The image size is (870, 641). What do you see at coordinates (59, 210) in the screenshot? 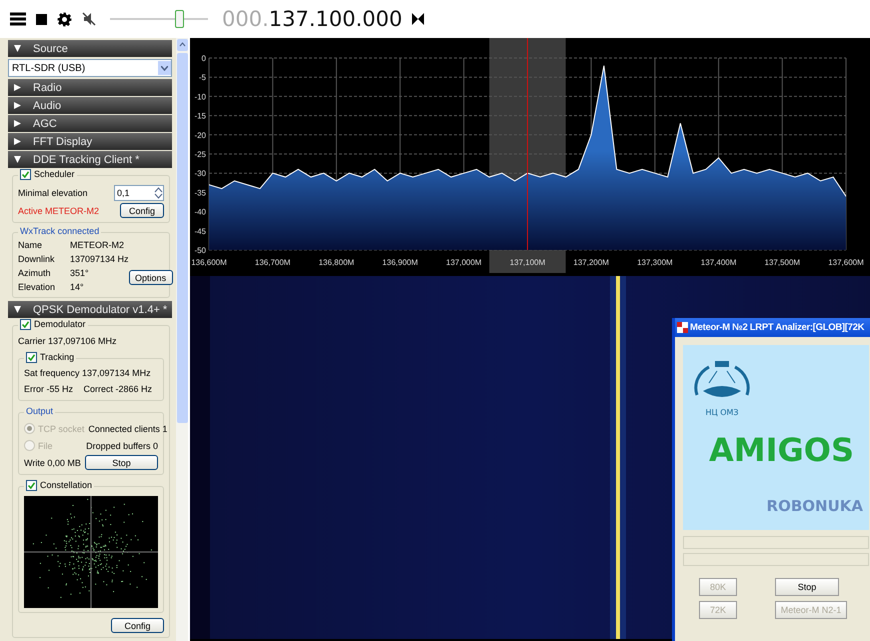
I see `status-text: Active METEOR-M2` at bounding box center [59, 210].